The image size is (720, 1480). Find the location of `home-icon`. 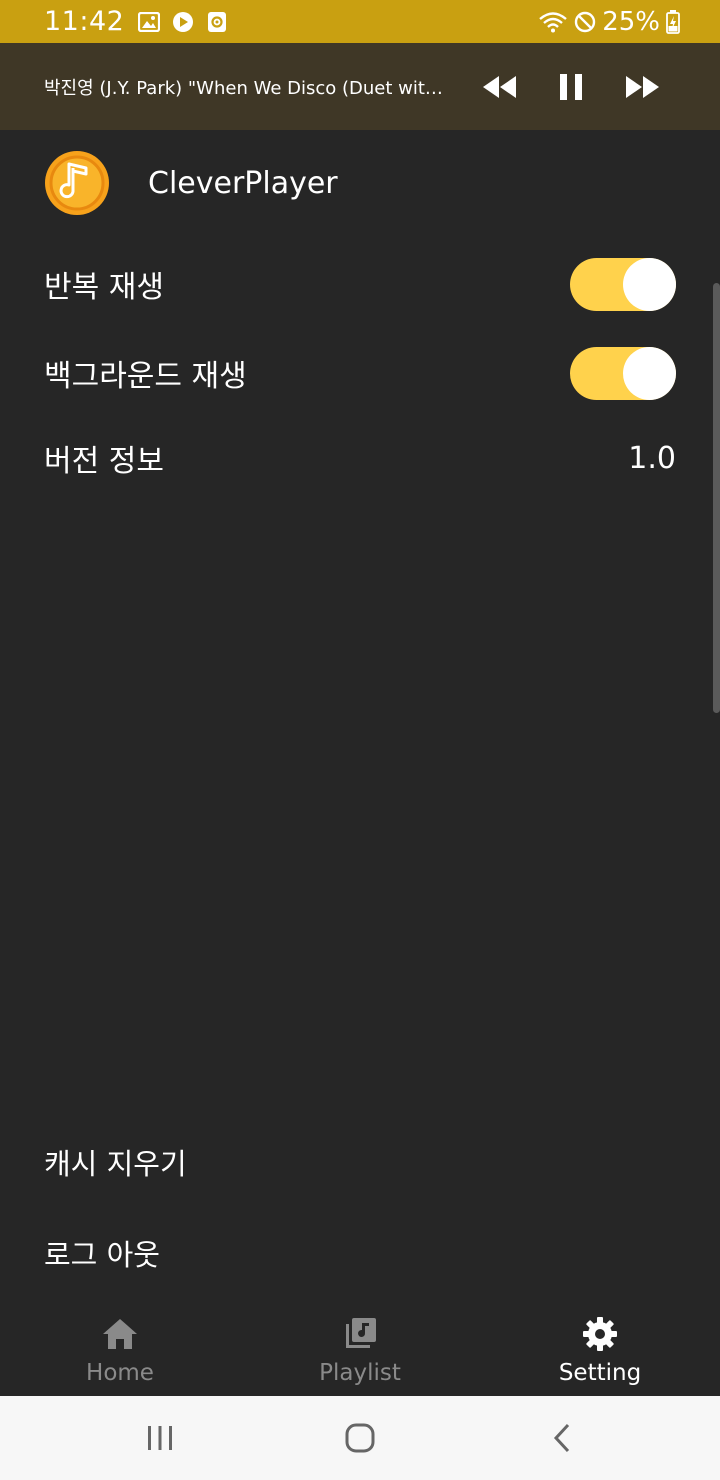

home-icon is located at coordinates (120, 1334).